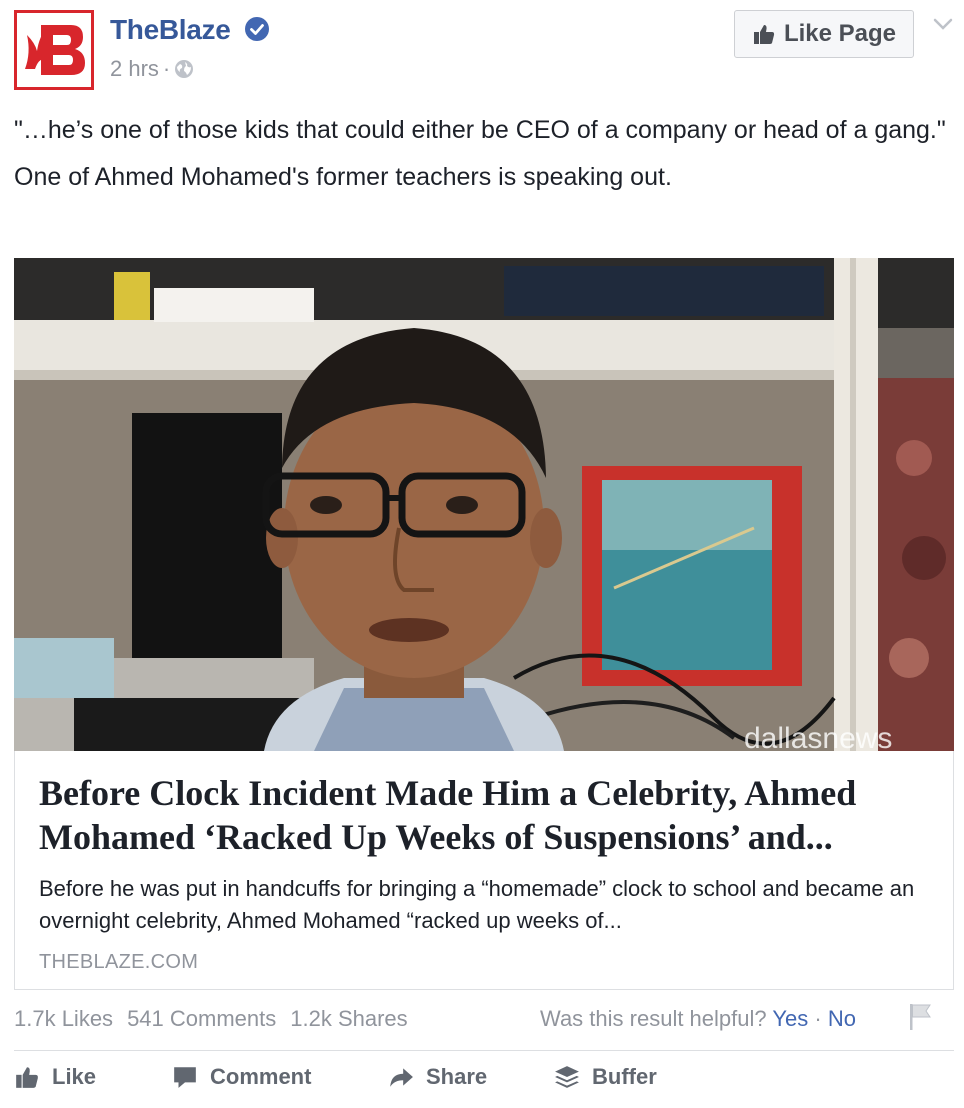 Image resolution: width=964 pixels, height=1108 pixels. I want to click on actions-divider, so click(484, 1050).